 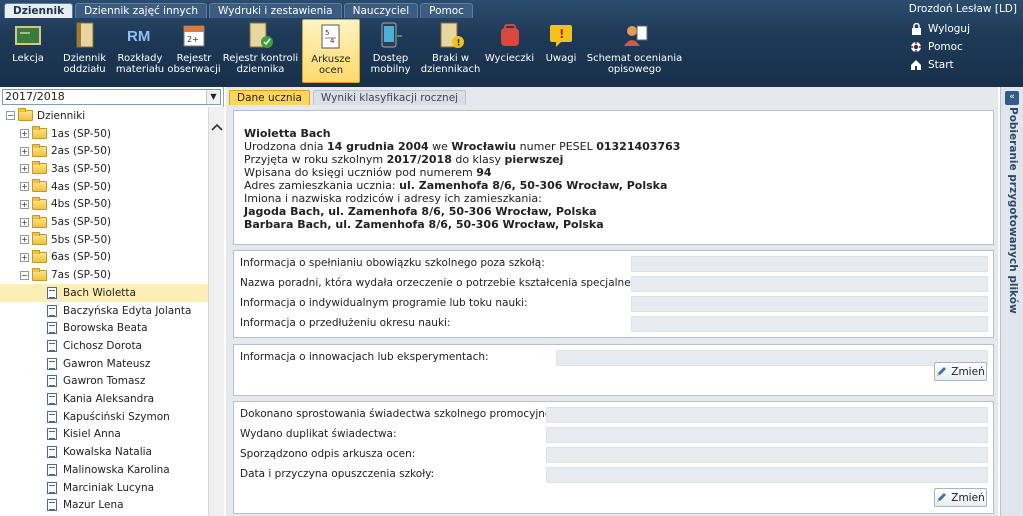 I want to click on tree-class-label: 2as (SP-50), so click(x=81, y=151).